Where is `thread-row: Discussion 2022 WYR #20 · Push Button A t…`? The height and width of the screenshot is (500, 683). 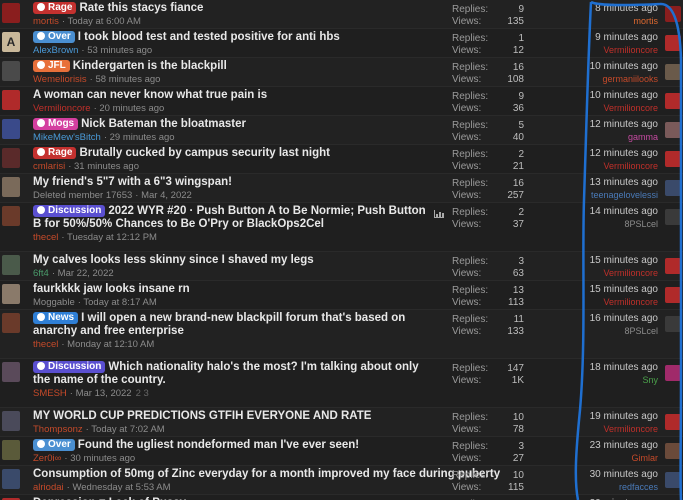 thread-row: Discussion 2022 WYR #20 · Push Button A t… is located at coordinates (341, 227).